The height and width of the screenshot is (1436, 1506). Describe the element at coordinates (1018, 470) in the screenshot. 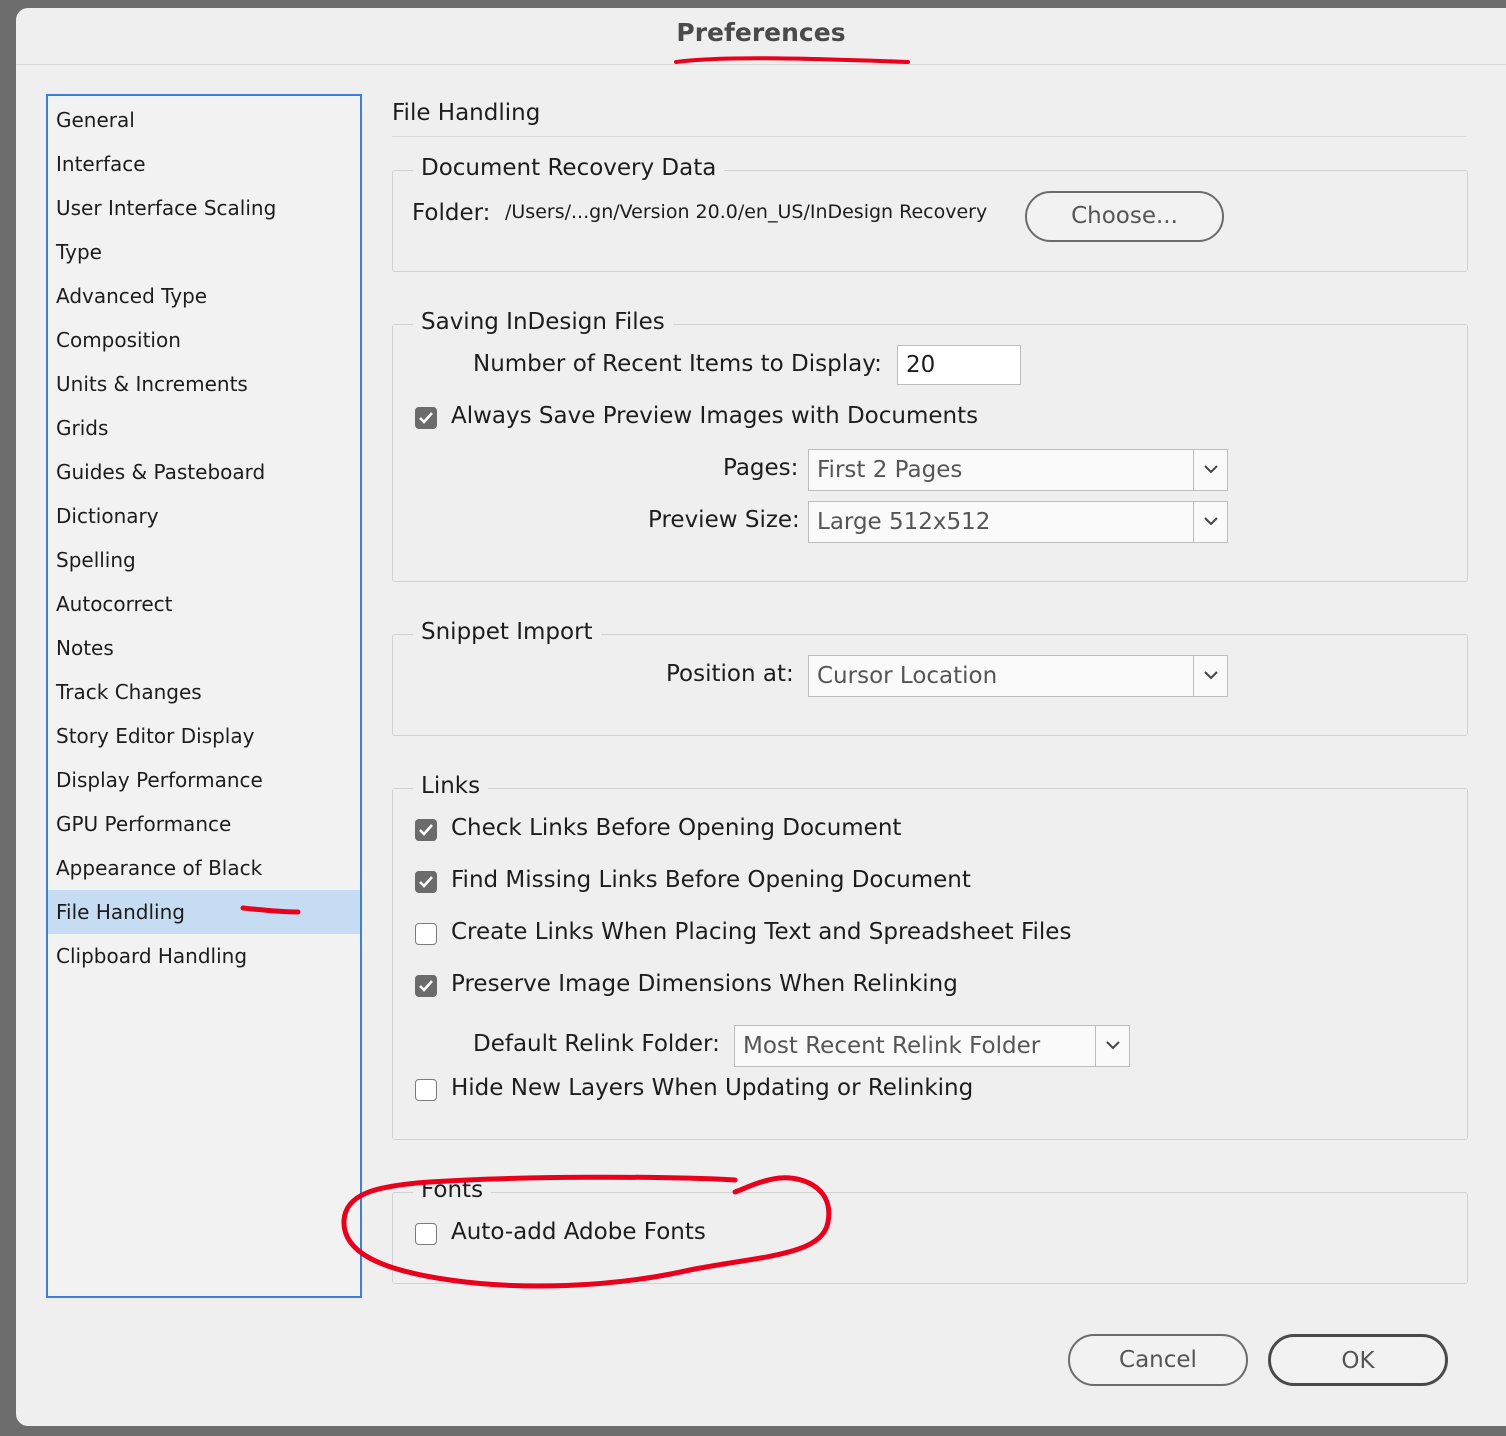

I see `pages-select: First 2 Pages` at that location.